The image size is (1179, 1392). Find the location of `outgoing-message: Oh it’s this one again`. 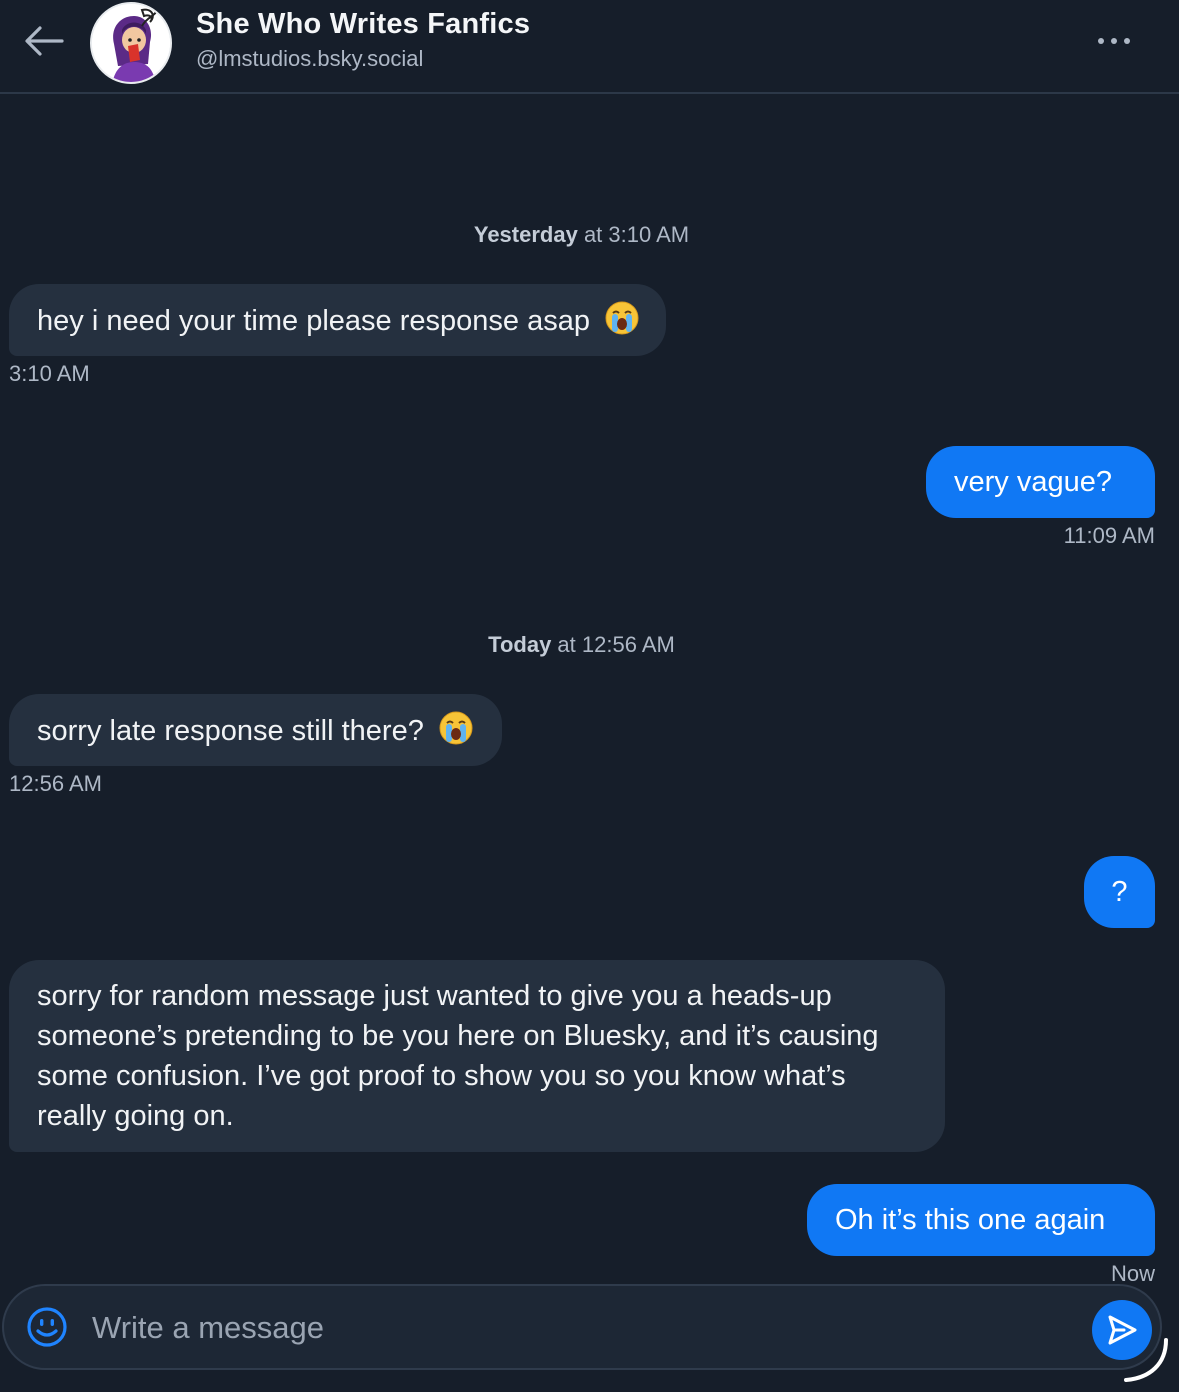

outgoing-message: Oh it’s this one again is located at coordinates (981, 1220).